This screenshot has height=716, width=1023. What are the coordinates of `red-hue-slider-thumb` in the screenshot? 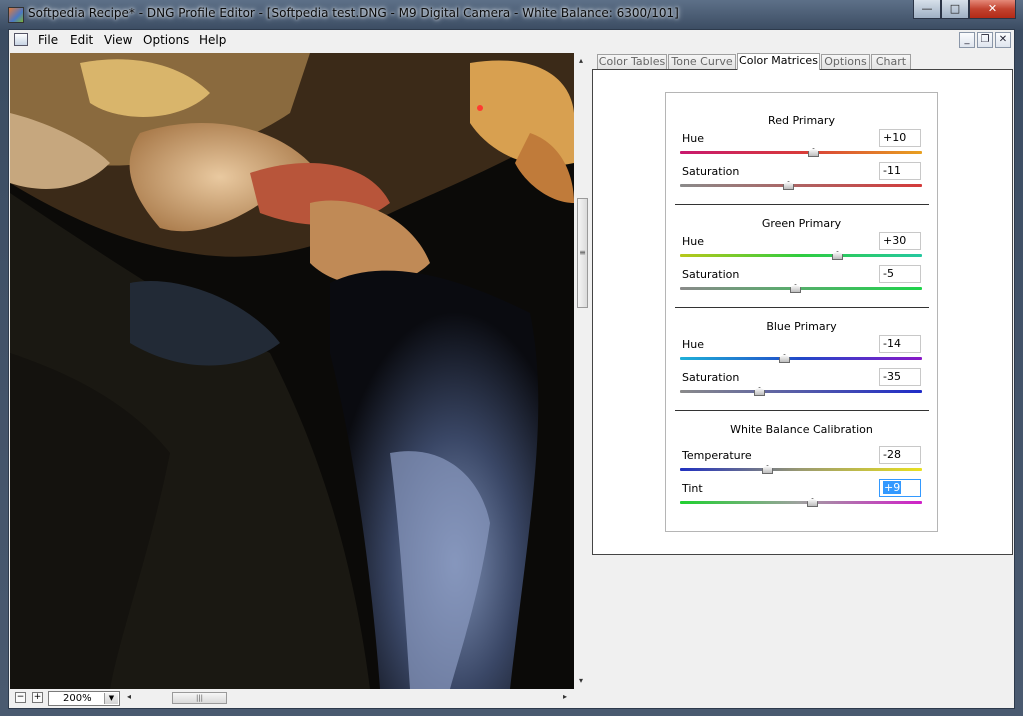 It's located at (813, 152).